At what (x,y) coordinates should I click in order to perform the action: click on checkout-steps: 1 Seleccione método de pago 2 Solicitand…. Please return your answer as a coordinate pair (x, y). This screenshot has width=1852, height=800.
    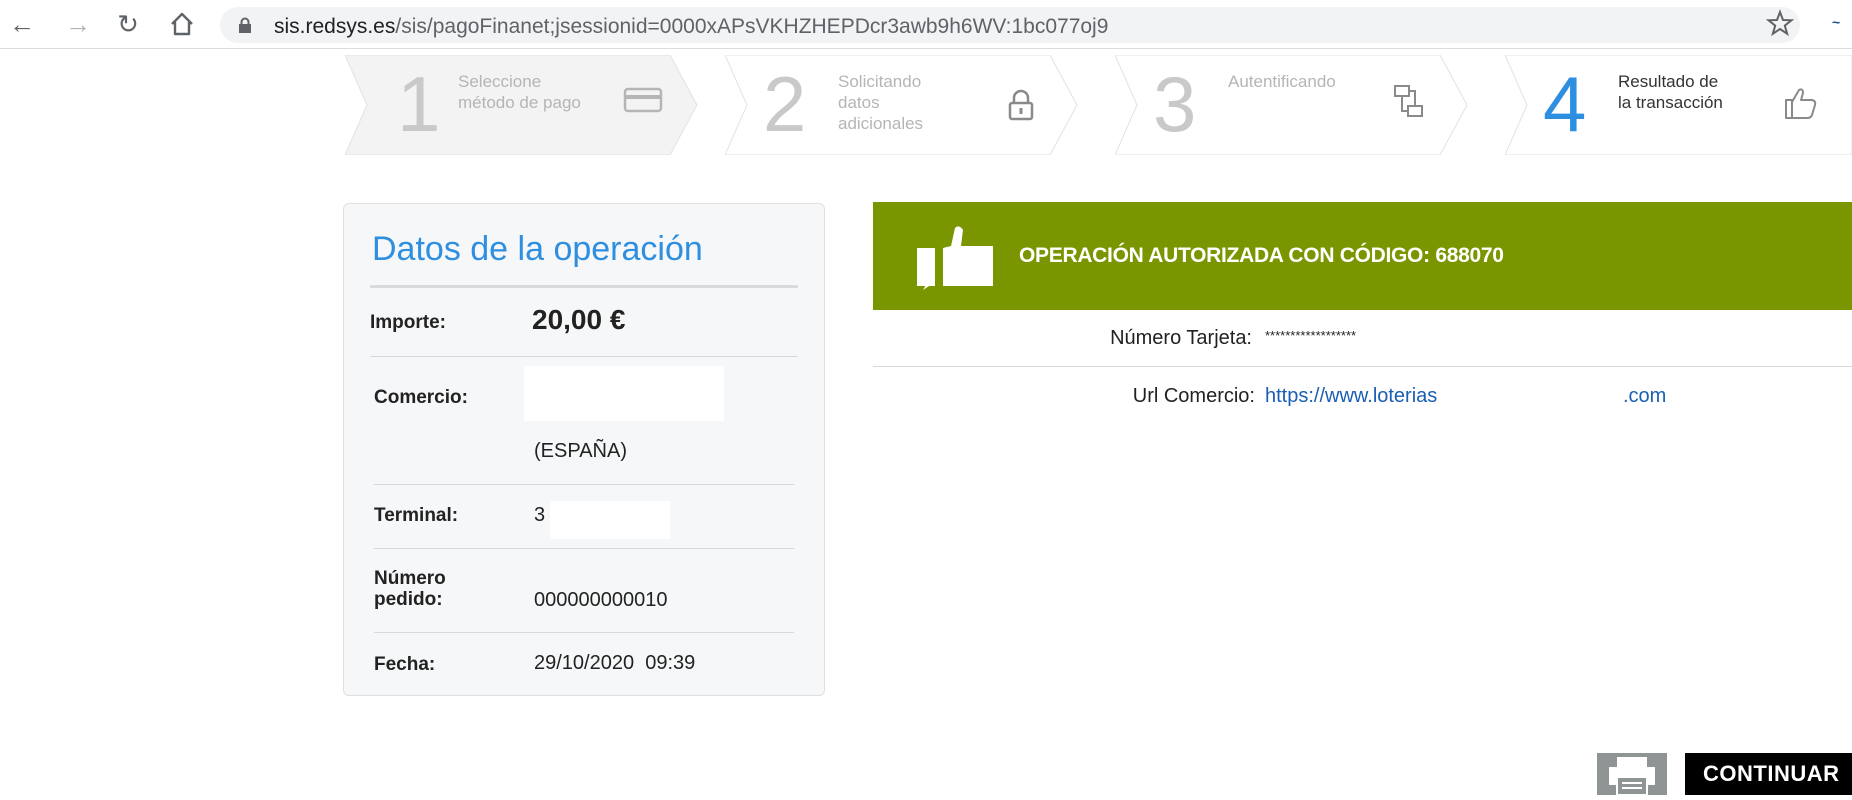
    Looking at the image, I should click on (1098, 105).